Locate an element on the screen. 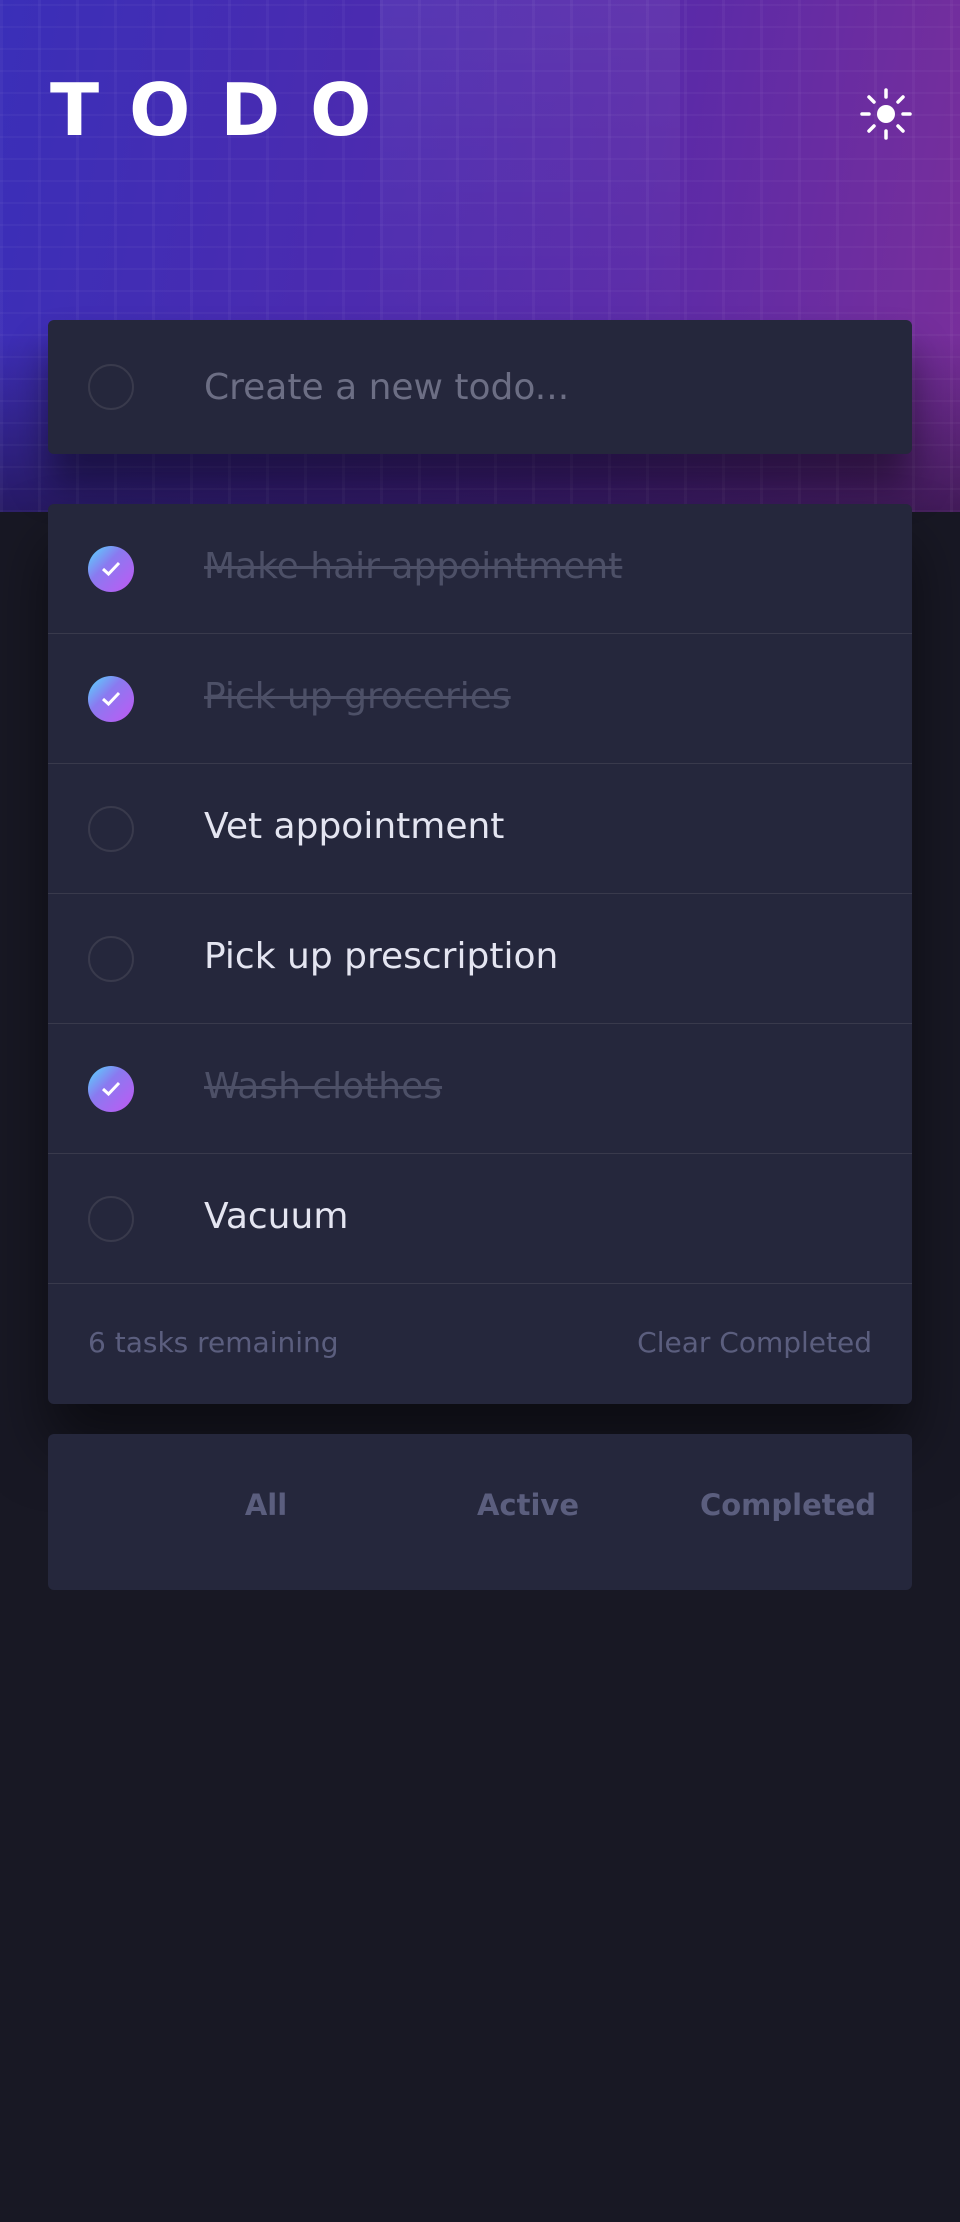 The width and height of the screenshot is (960, 2222). new-todo-input is located at coordinates (544, 387).